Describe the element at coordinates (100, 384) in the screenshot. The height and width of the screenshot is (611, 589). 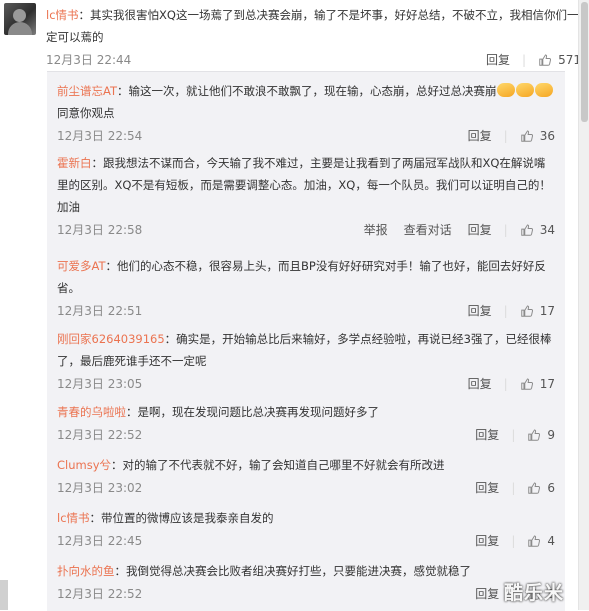
I see `reply-time: 12月3日 23:05` at that location.